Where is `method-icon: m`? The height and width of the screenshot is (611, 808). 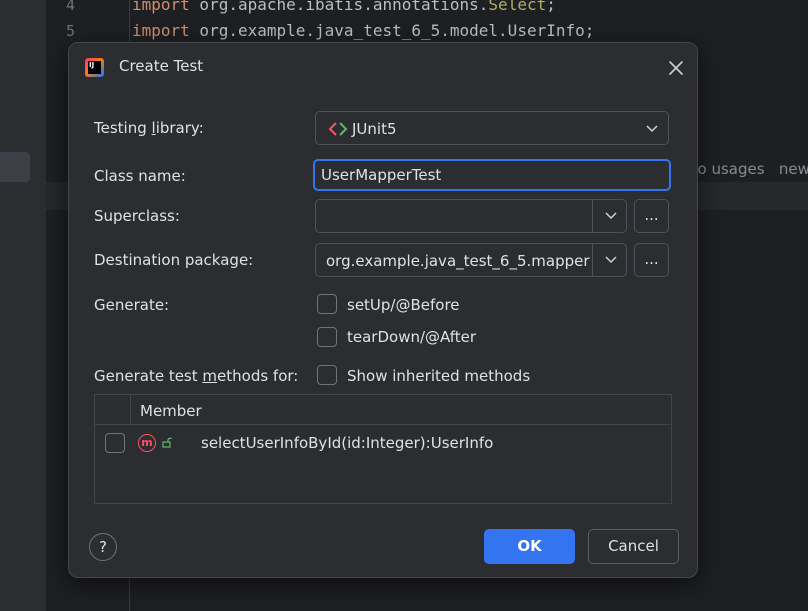
method-icon: m is located at coordinates (147, 443).